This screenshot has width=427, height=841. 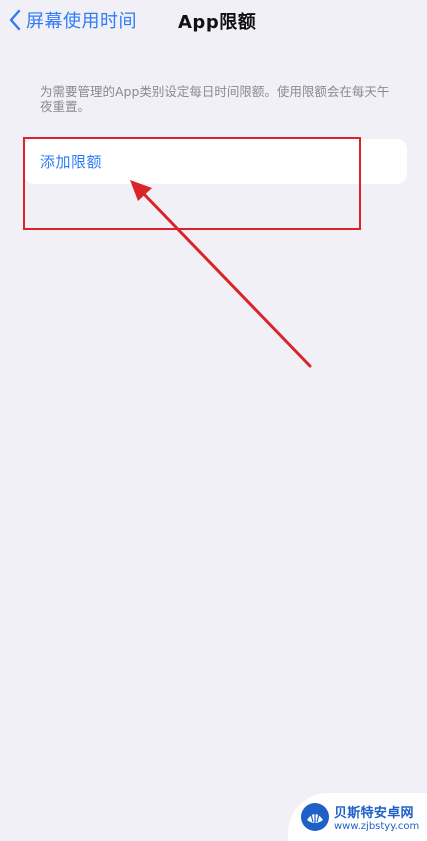 I want to click on back-button: 屏幕使用时间, so click(x=72, y=20).